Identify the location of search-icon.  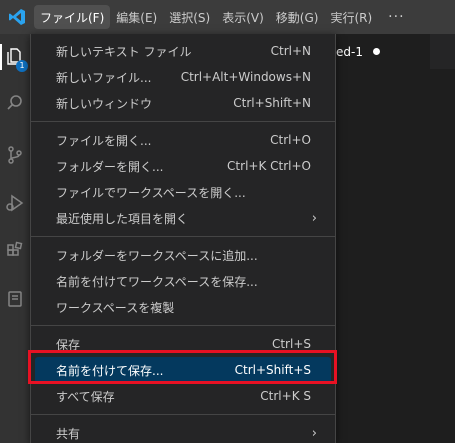
(15, 103).